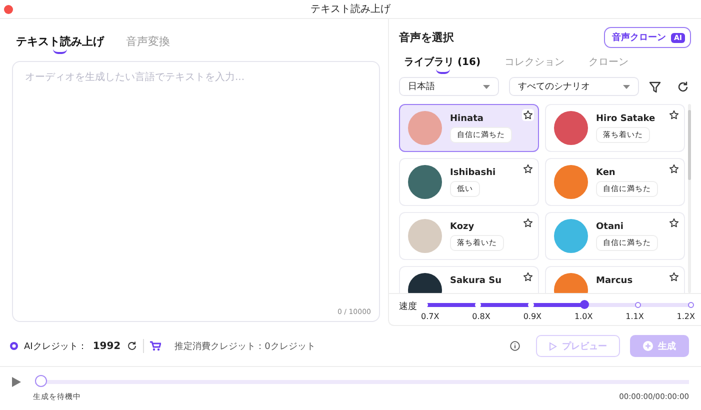 The width and height of the screenshot is (701, 410). I want to click on filter-dropdown: 日本語, so click(449, 86).